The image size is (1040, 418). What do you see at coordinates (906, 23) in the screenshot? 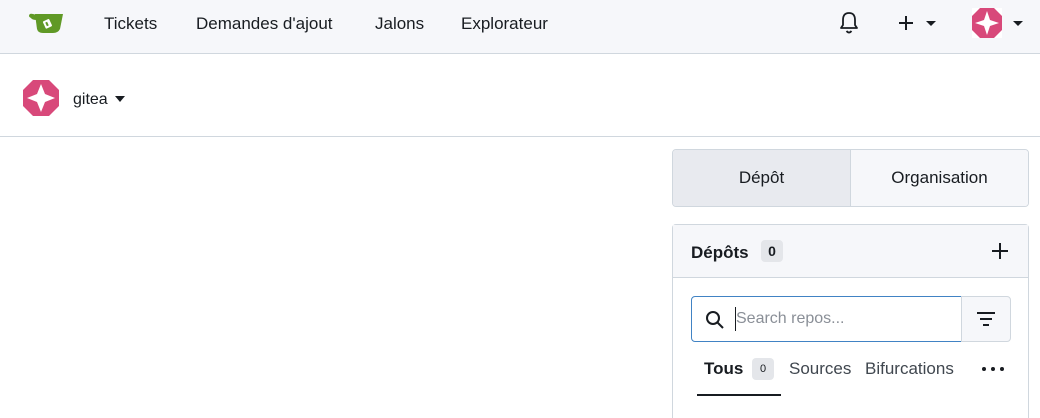
I see `plus-icon` at bounding box center [906, 23].